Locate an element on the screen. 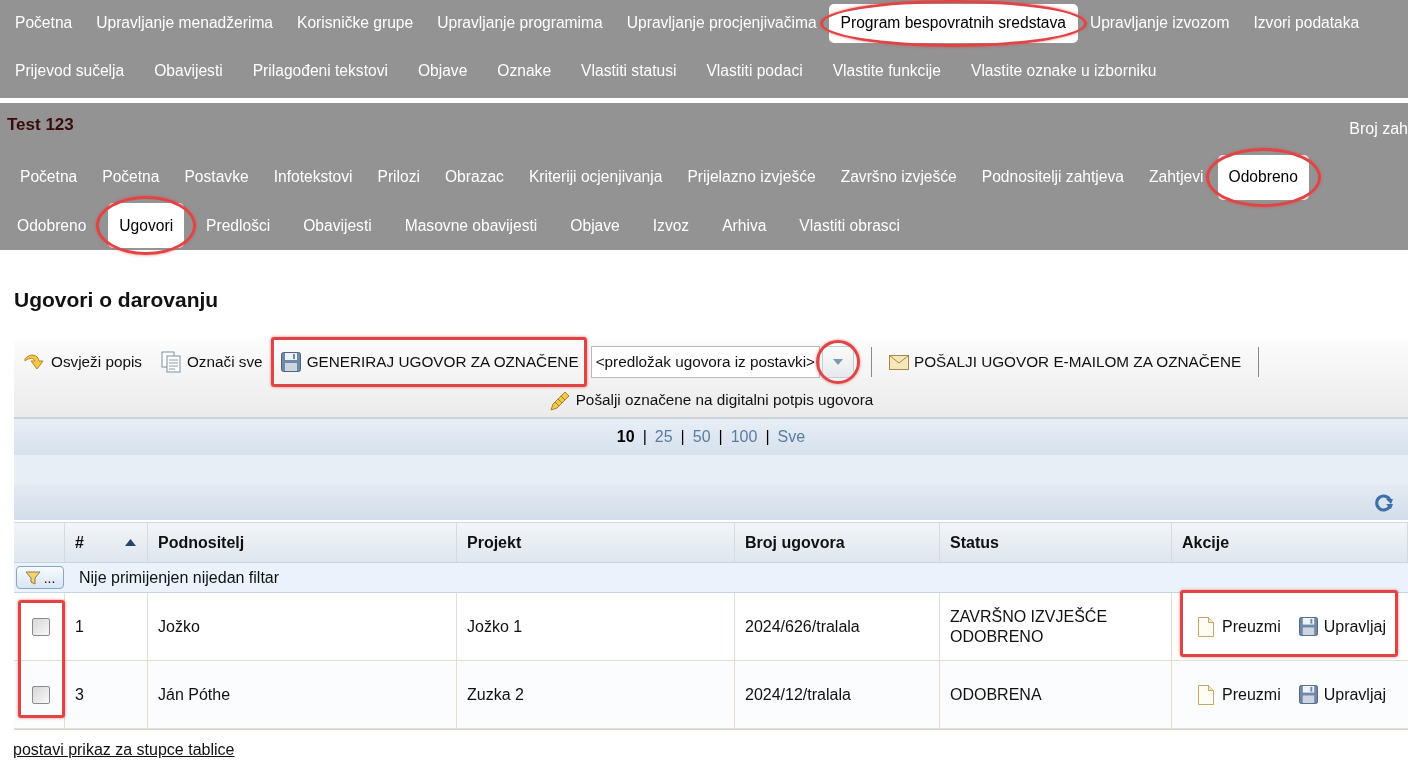  caret-icon is located at coordinates (838, 362).